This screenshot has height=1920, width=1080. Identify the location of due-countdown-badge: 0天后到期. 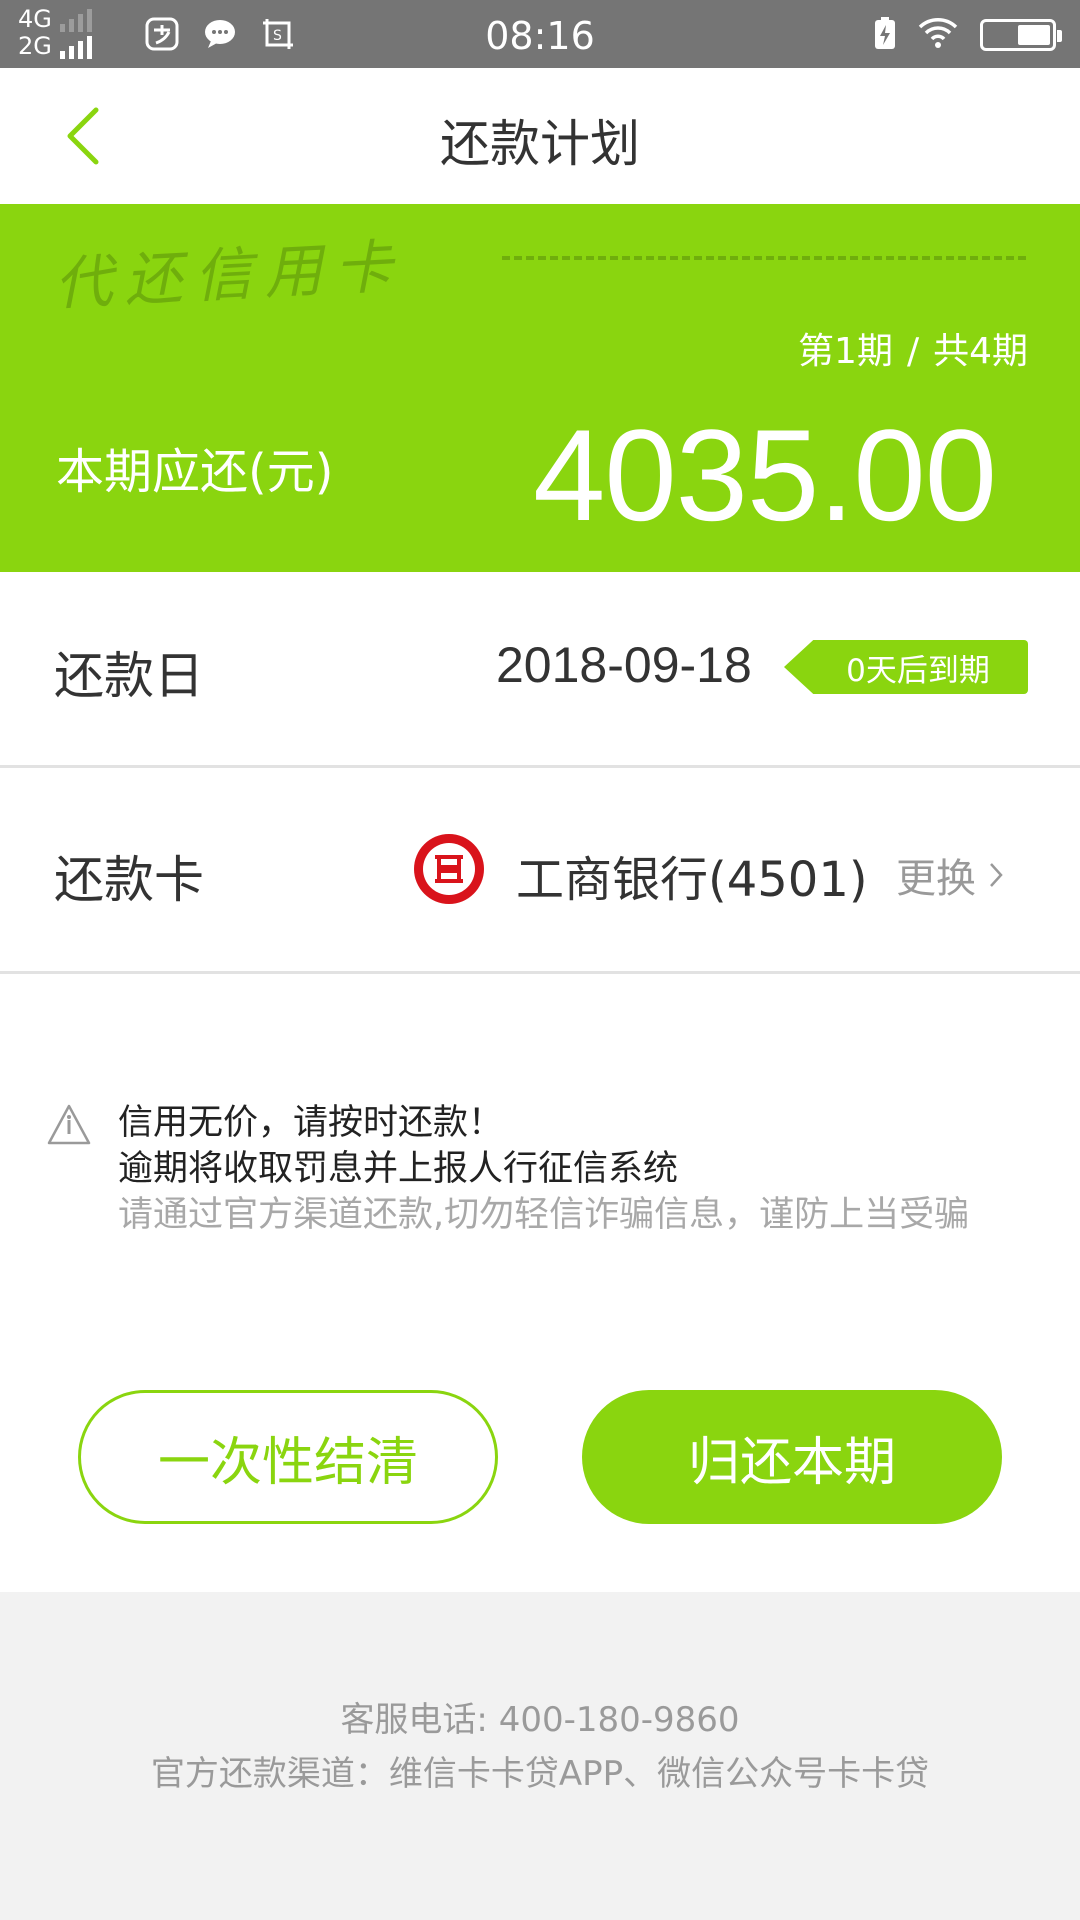
(906, 667).